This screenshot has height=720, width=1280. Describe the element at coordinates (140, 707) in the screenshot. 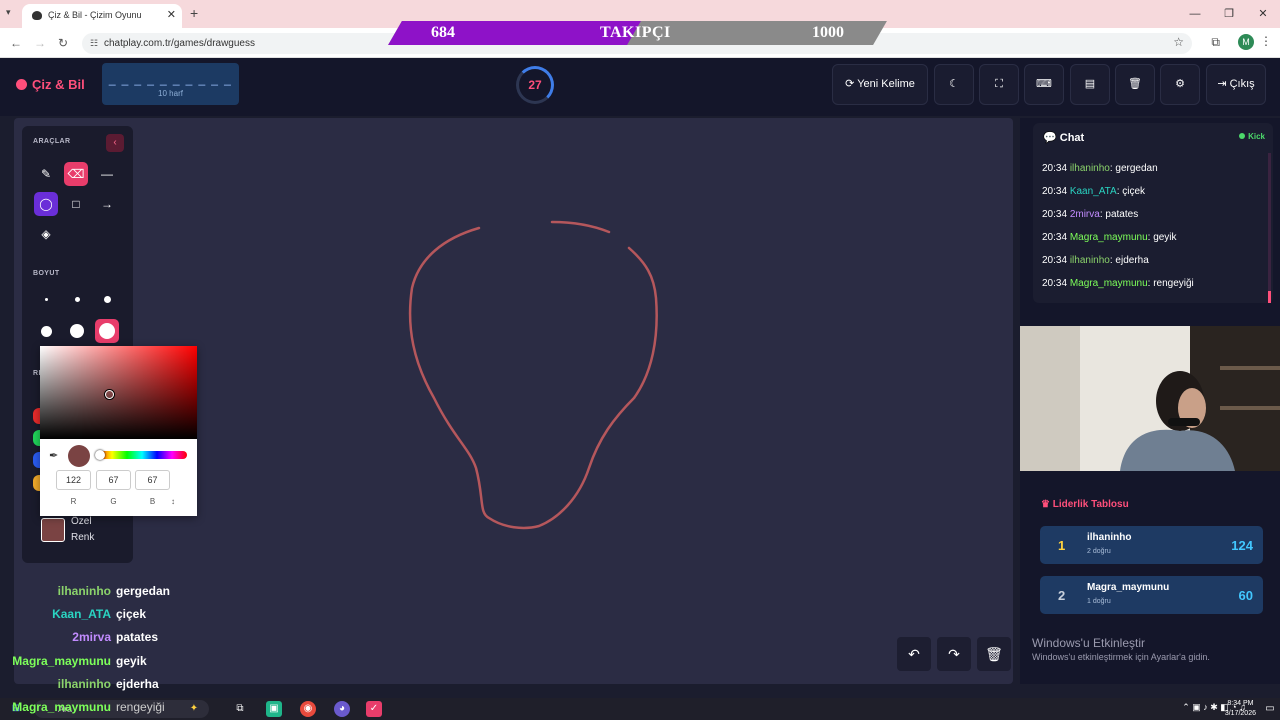

I see `overlay-message: rengeyiği` at that location.